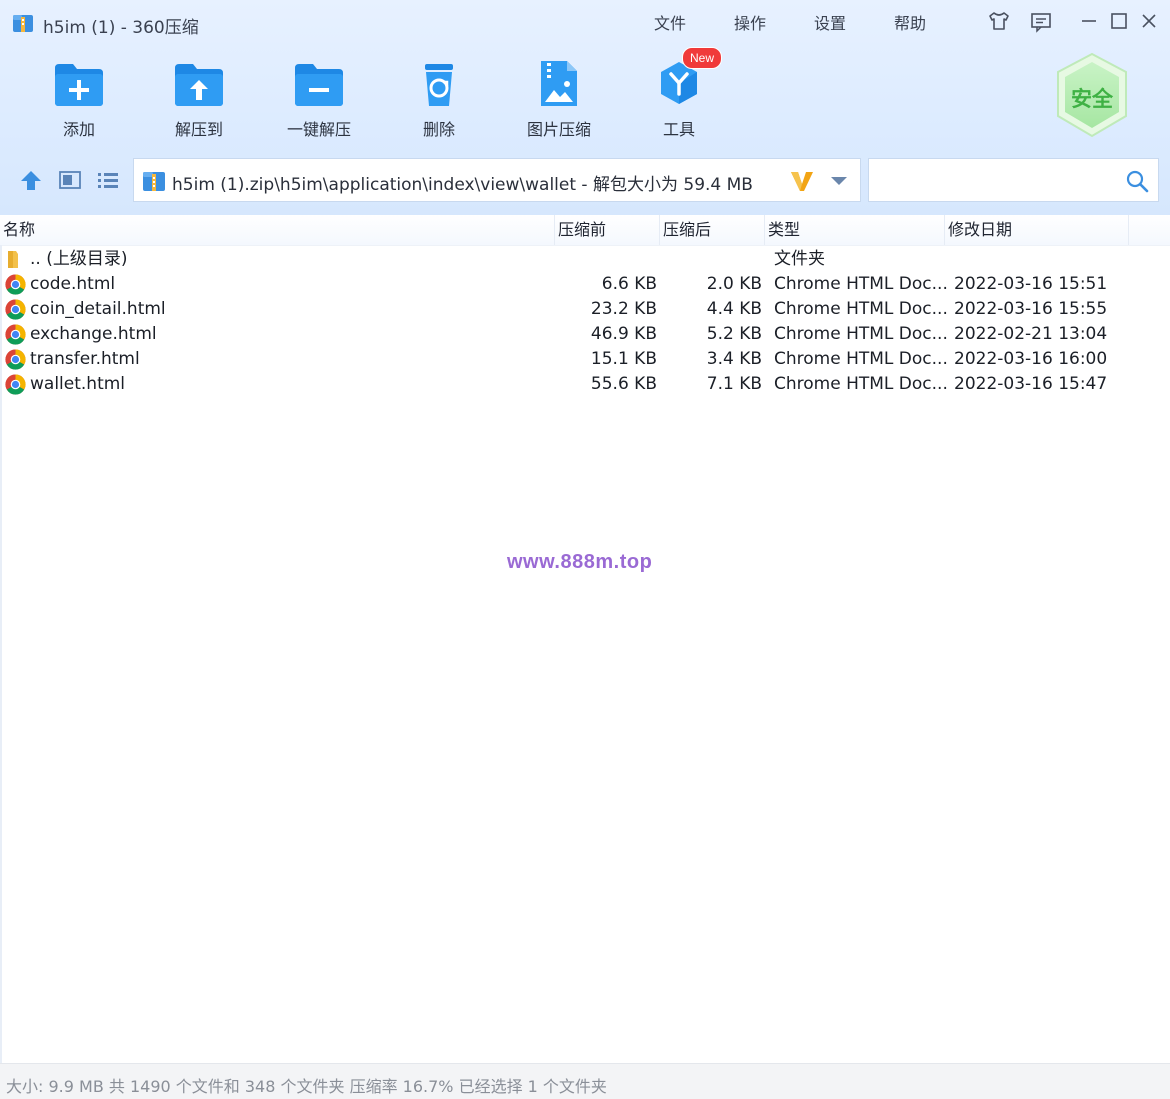 Image resolution: width=1170 pixels, height=1099 pixels. What do you see at coordinates (584, 259) in the screenshot?
I see `parent-directory-row: .. (上级目录) 文件夹` at bounding box center [584, 259].